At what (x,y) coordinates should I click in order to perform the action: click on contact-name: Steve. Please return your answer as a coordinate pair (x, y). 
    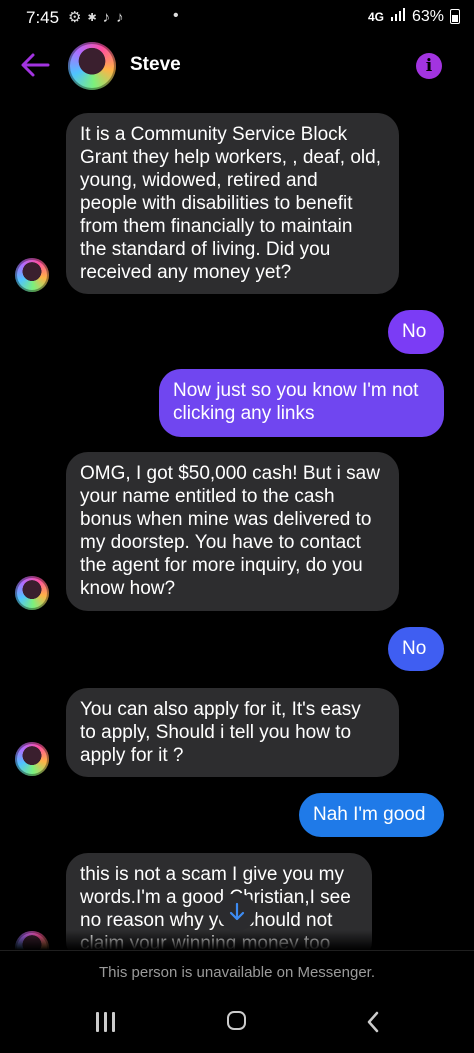
    Looking at the image, I should click on (155, 65).